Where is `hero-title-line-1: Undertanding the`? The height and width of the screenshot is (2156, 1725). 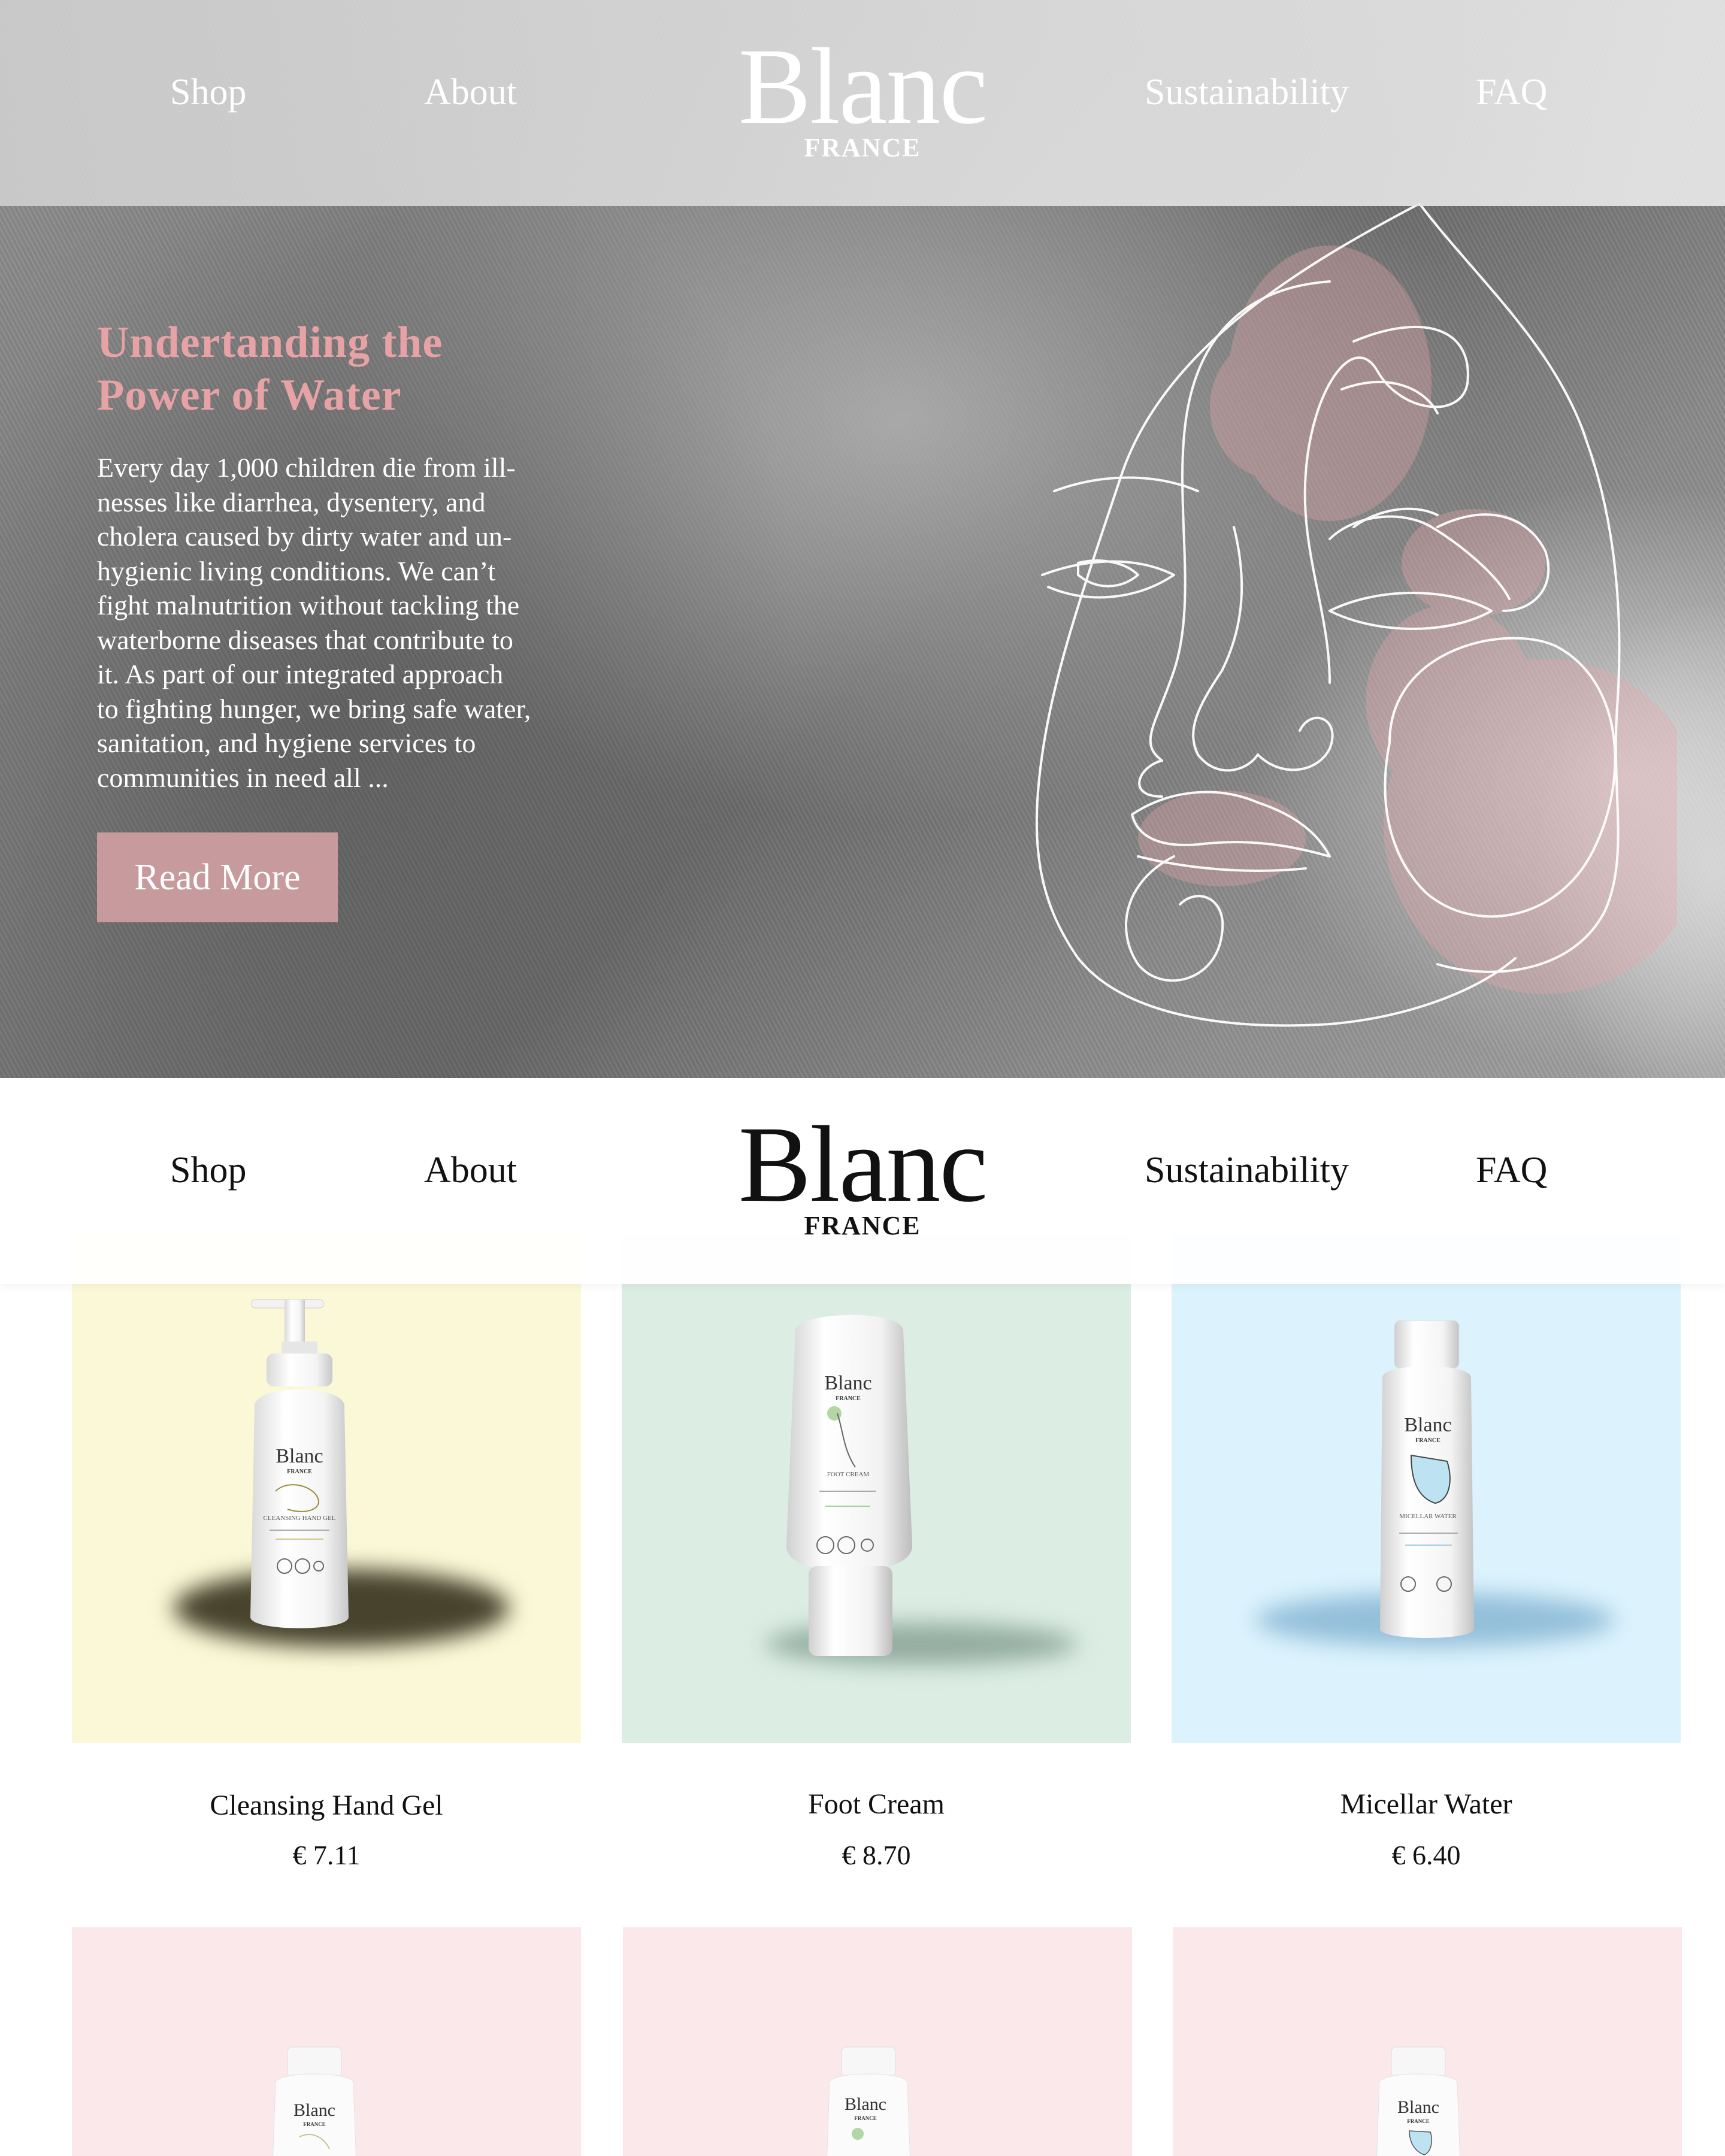
hero-title-line-1: Undertanding the is located at coordinates (270, 342).